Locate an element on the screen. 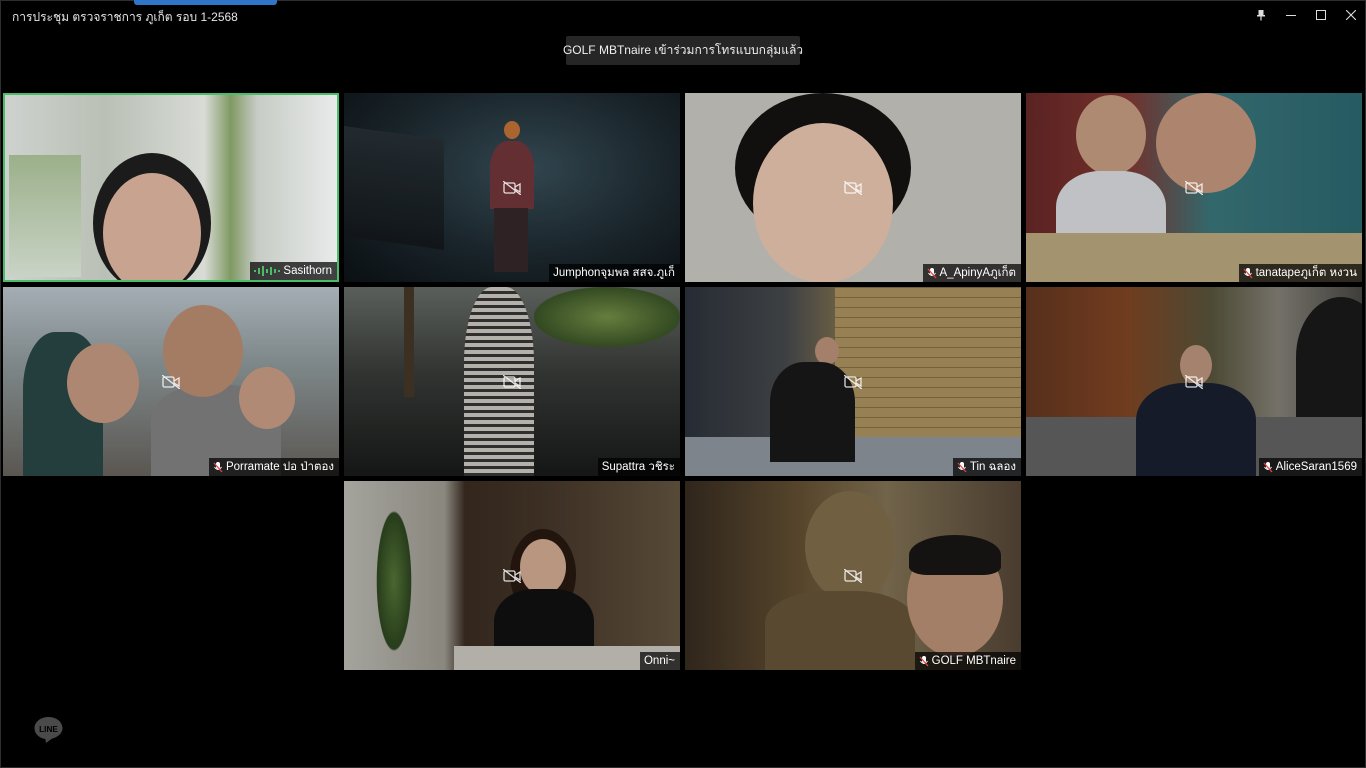 This screenshot has height=768, width=1366. participant-name: Onni~ is located at coordinates (659, 661).